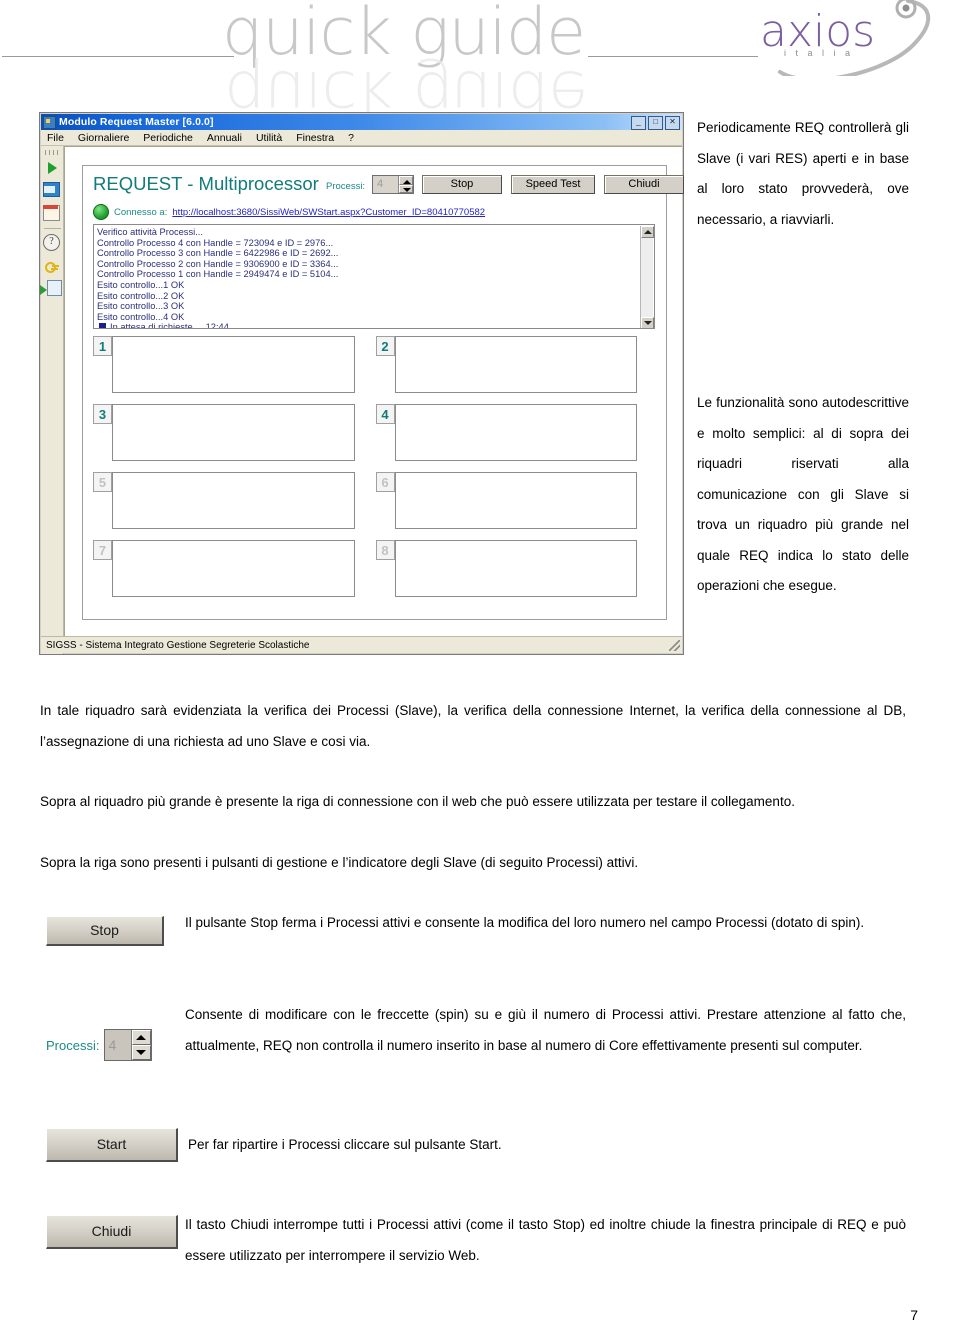  I want to click on slot-row: 7 8, so click(375, 569).